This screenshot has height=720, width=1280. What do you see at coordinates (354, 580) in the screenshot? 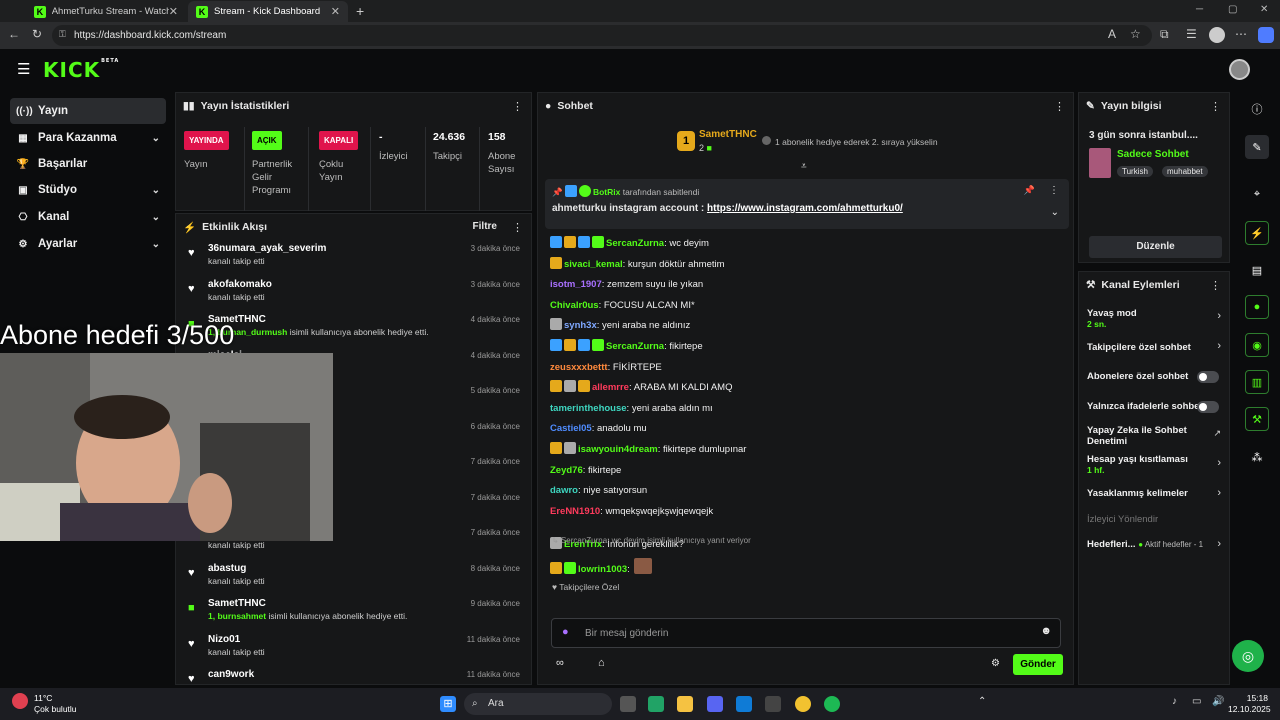
I see `event-item: ♥ abastug kanalı takip etti 8 dakika önce` at bounding box center [354, 580].